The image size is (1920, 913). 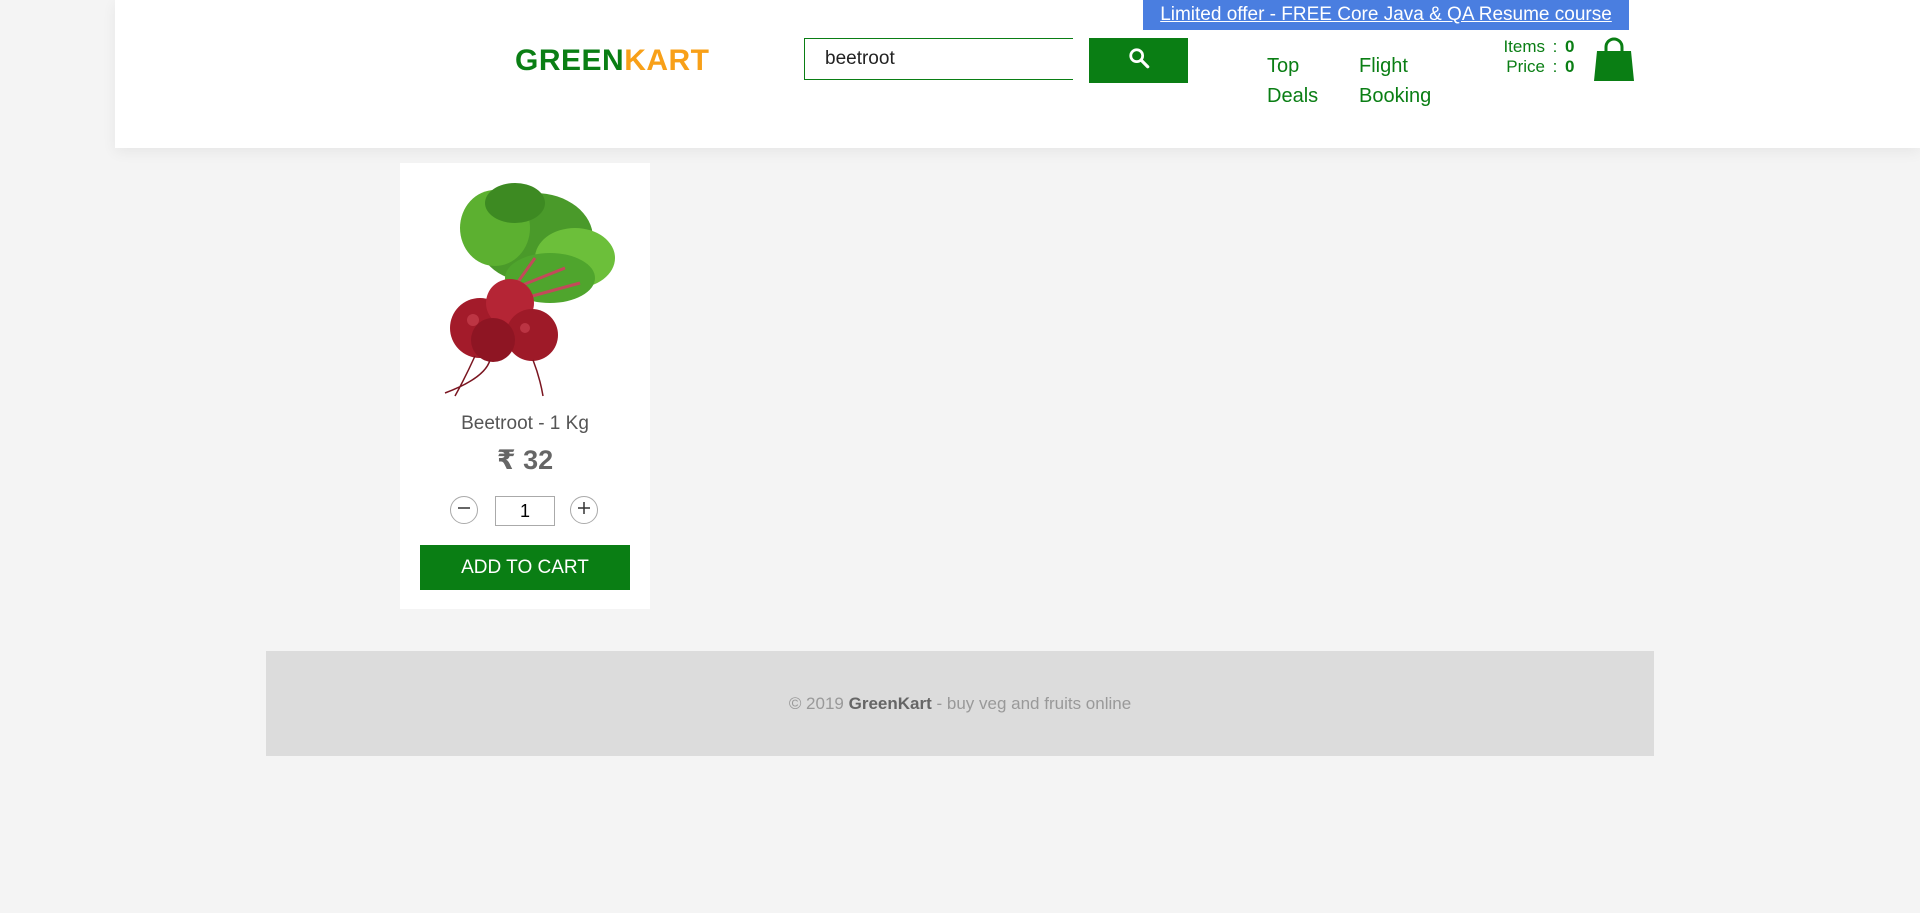 What do you see at coordinates (667, 60) in the screenshot?
I see `brand-kart: KART` at bounding box center [667, 60].